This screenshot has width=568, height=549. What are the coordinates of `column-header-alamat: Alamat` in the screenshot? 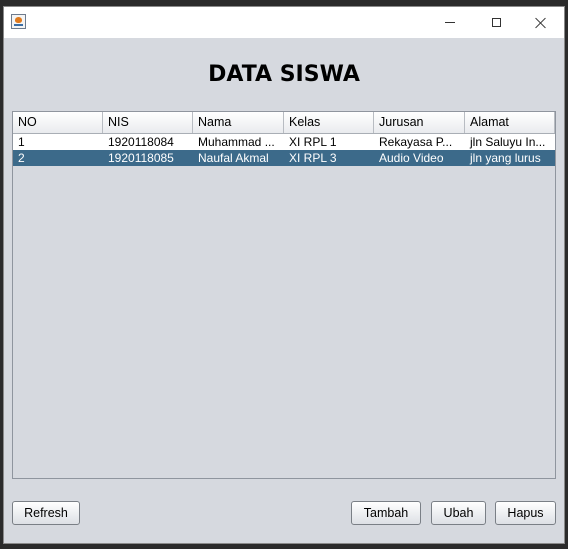 It's located at (510, 122).